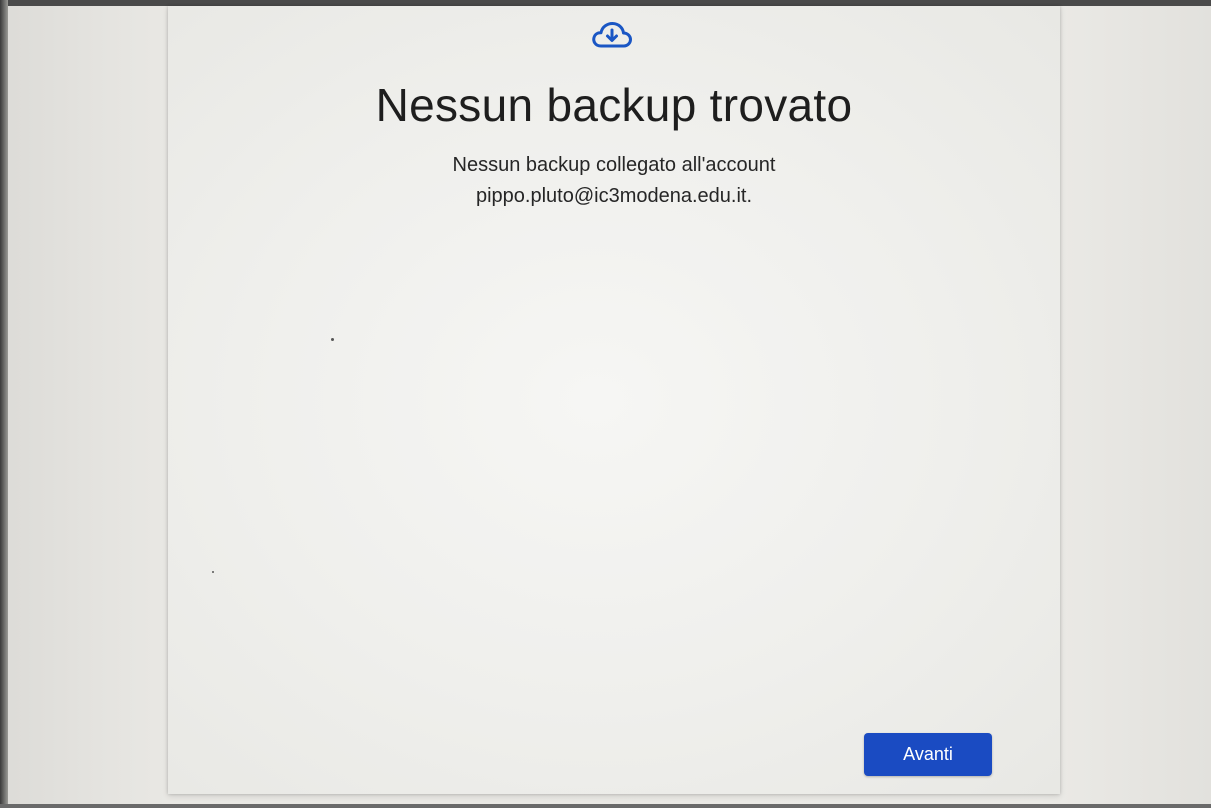 Image resolution: width=1211 pixels, height=808 pixels. What do you see at coordinates (4, 404) in the screenshot?
I see `screen-bezel-left` at bounding box center [4, 404].